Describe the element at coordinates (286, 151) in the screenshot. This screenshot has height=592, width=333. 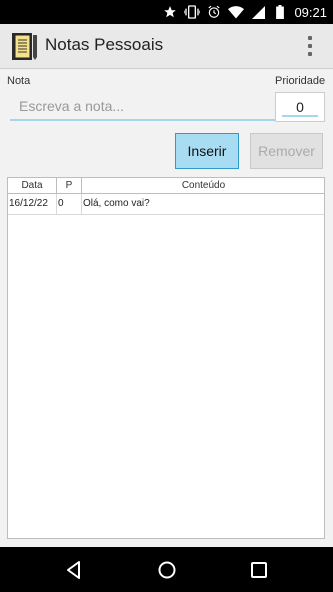
I see `remove-button: Remover` at that location.